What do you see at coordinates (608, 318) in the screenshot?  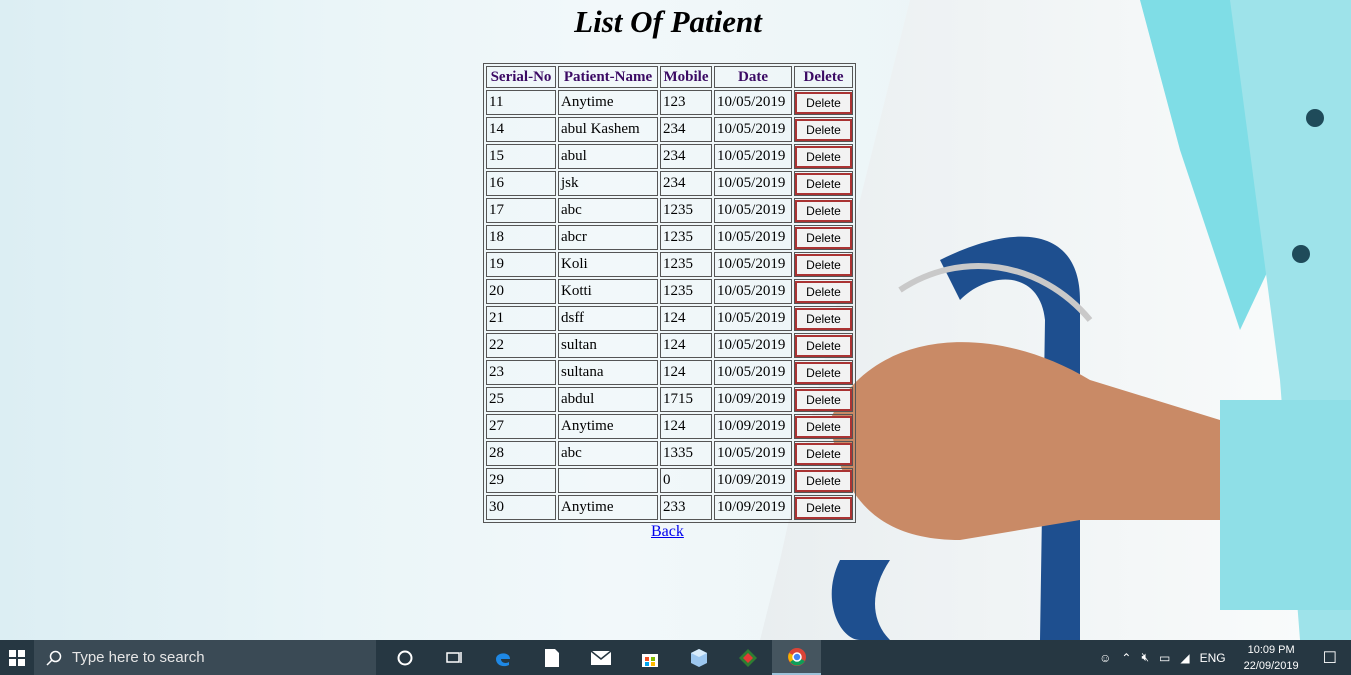 I see `cell-patient-name: dsff` at bounding box center [608, 318].